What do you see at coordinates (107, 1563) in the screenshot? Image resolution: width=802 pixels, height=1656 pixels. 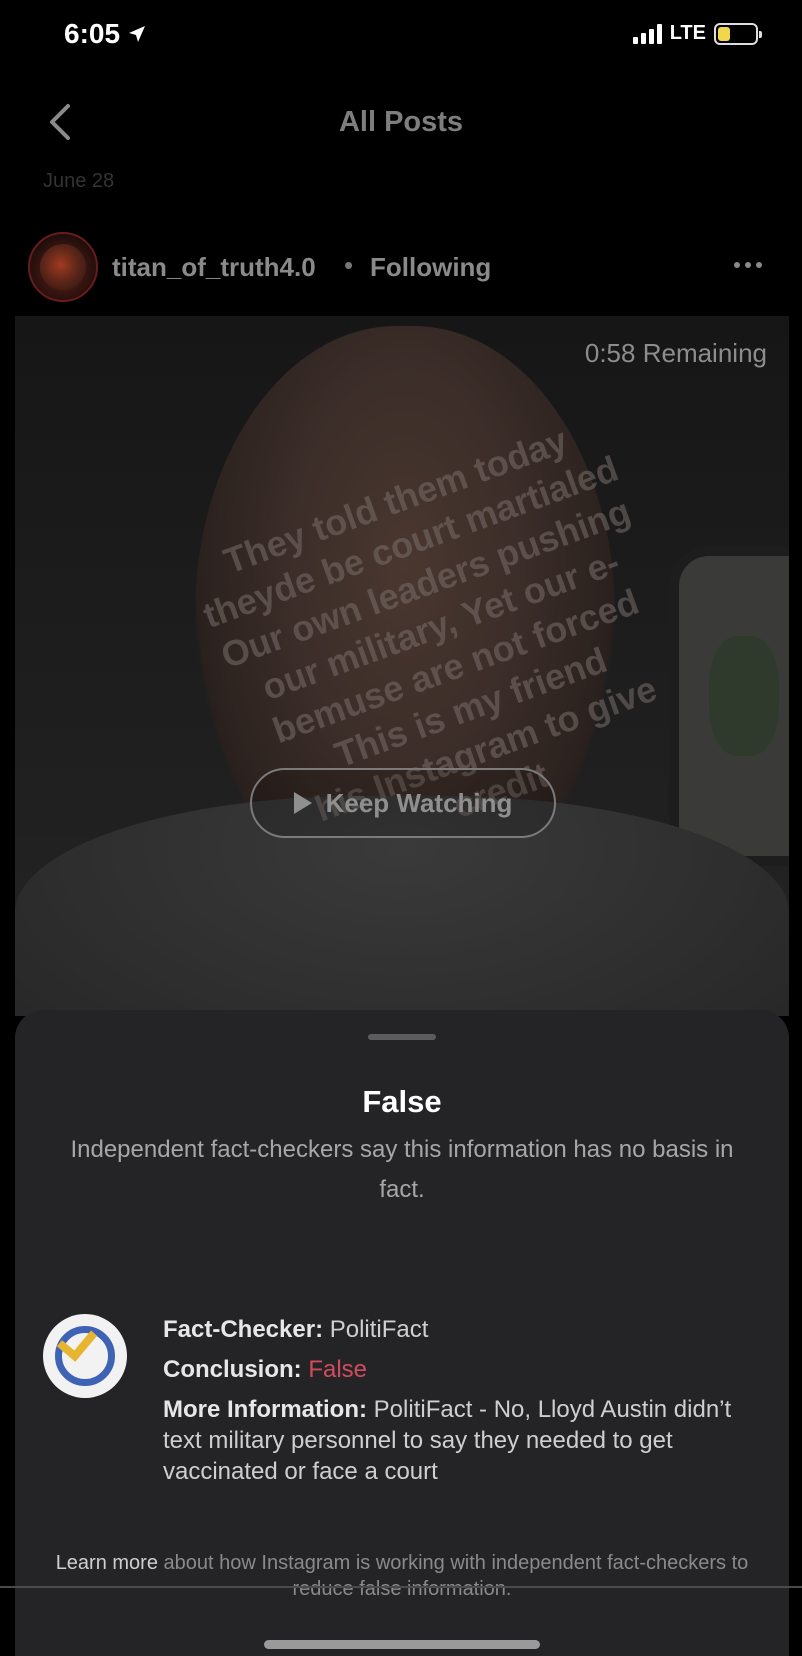 I see `learn-more-link: Learn more` at bounding box center [107, 1563].